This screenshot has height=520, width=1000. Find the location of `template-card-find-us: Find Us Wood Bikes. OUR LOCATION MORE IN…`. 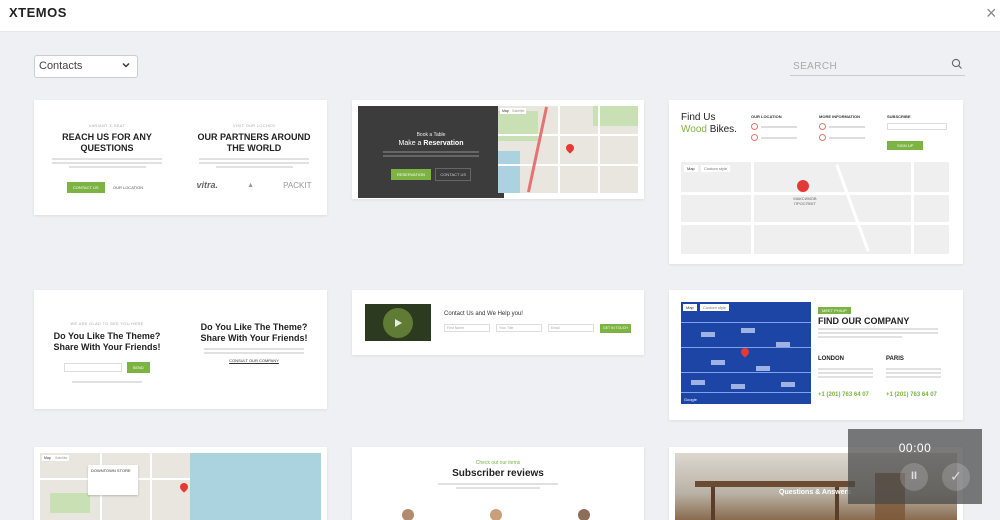

template-card-find-us: Find Us Wood Bikes. OUR LOCATION MORE IN… is located at coordinates (816, 182).